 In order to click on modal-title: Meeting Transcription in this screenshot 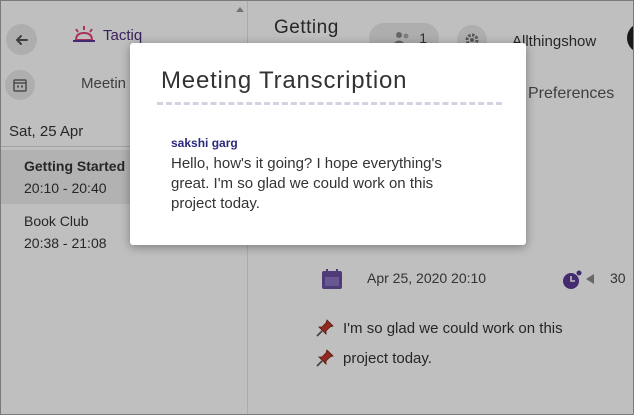, I will do `click(284, 80)`.